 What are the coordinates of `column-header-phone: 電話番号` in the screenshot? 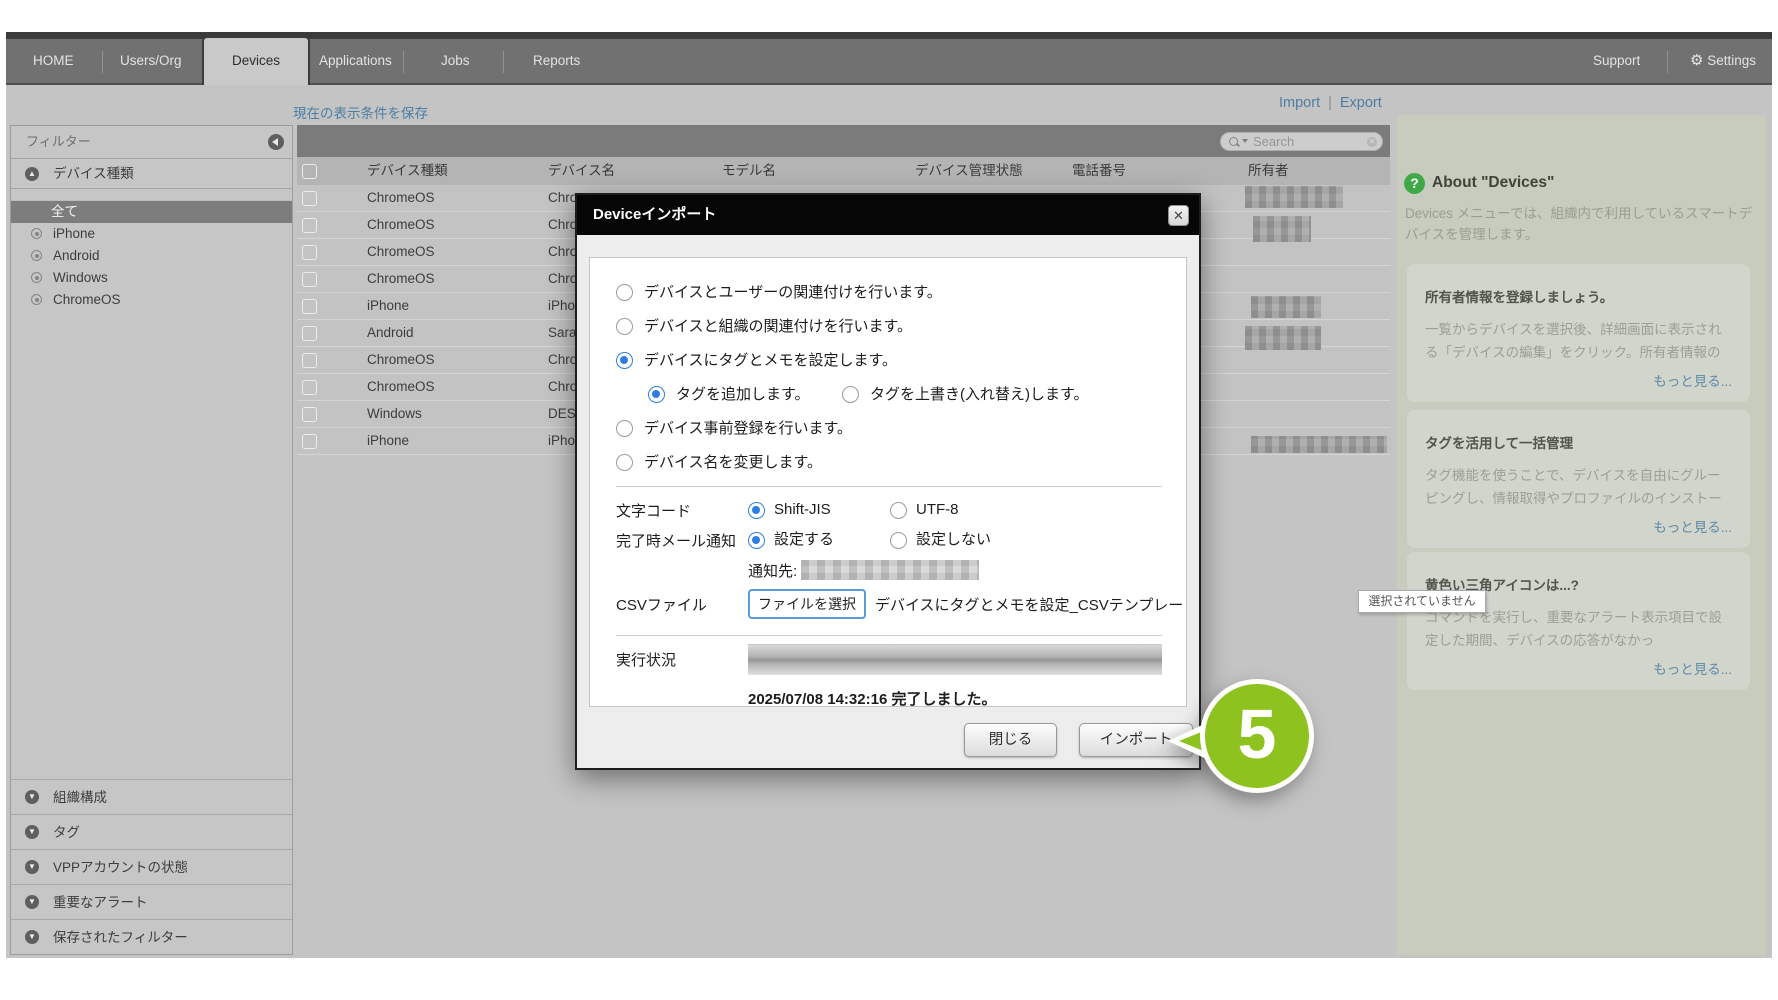 It's located at (1099, 171).